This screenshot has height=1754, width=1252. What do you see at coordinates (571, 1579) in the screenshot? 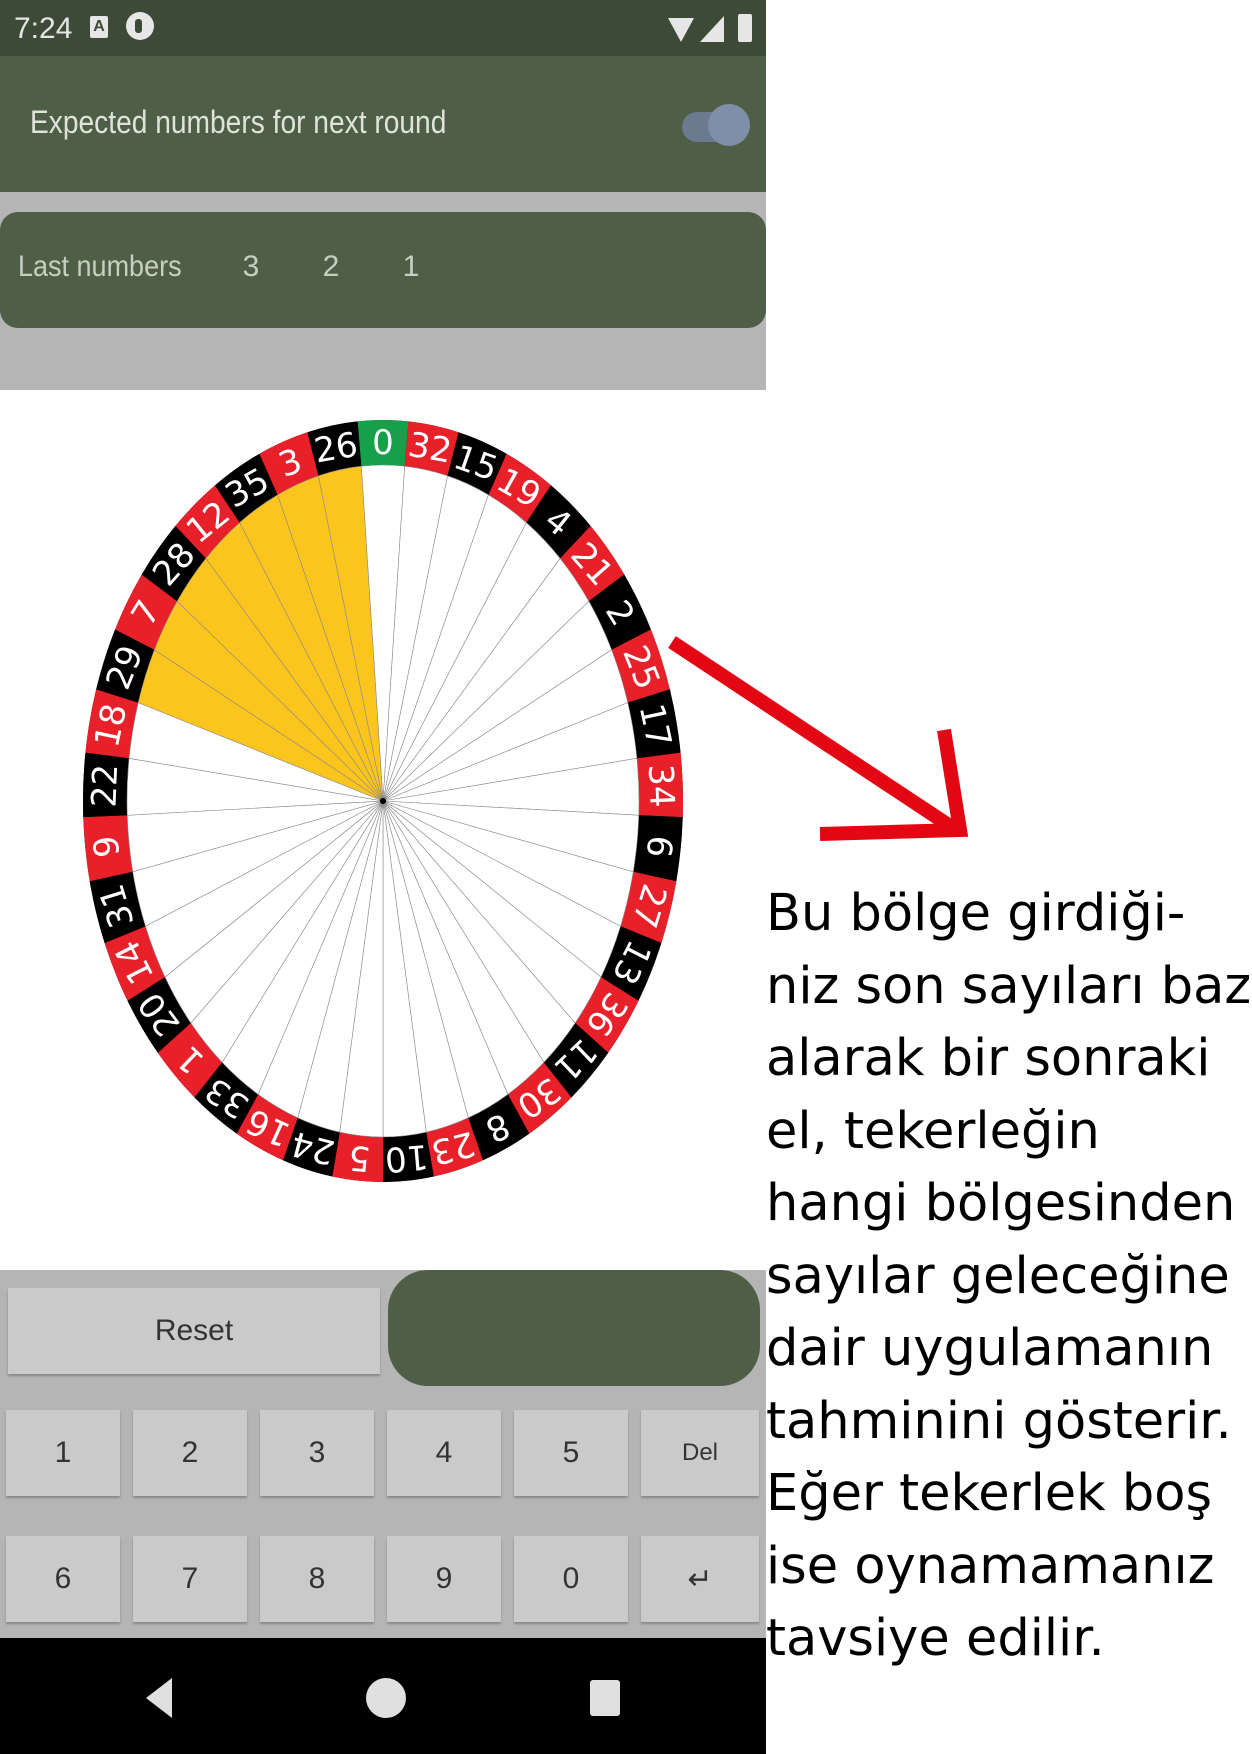
I see `key-0: 0` at bounding box center [571, 1579].